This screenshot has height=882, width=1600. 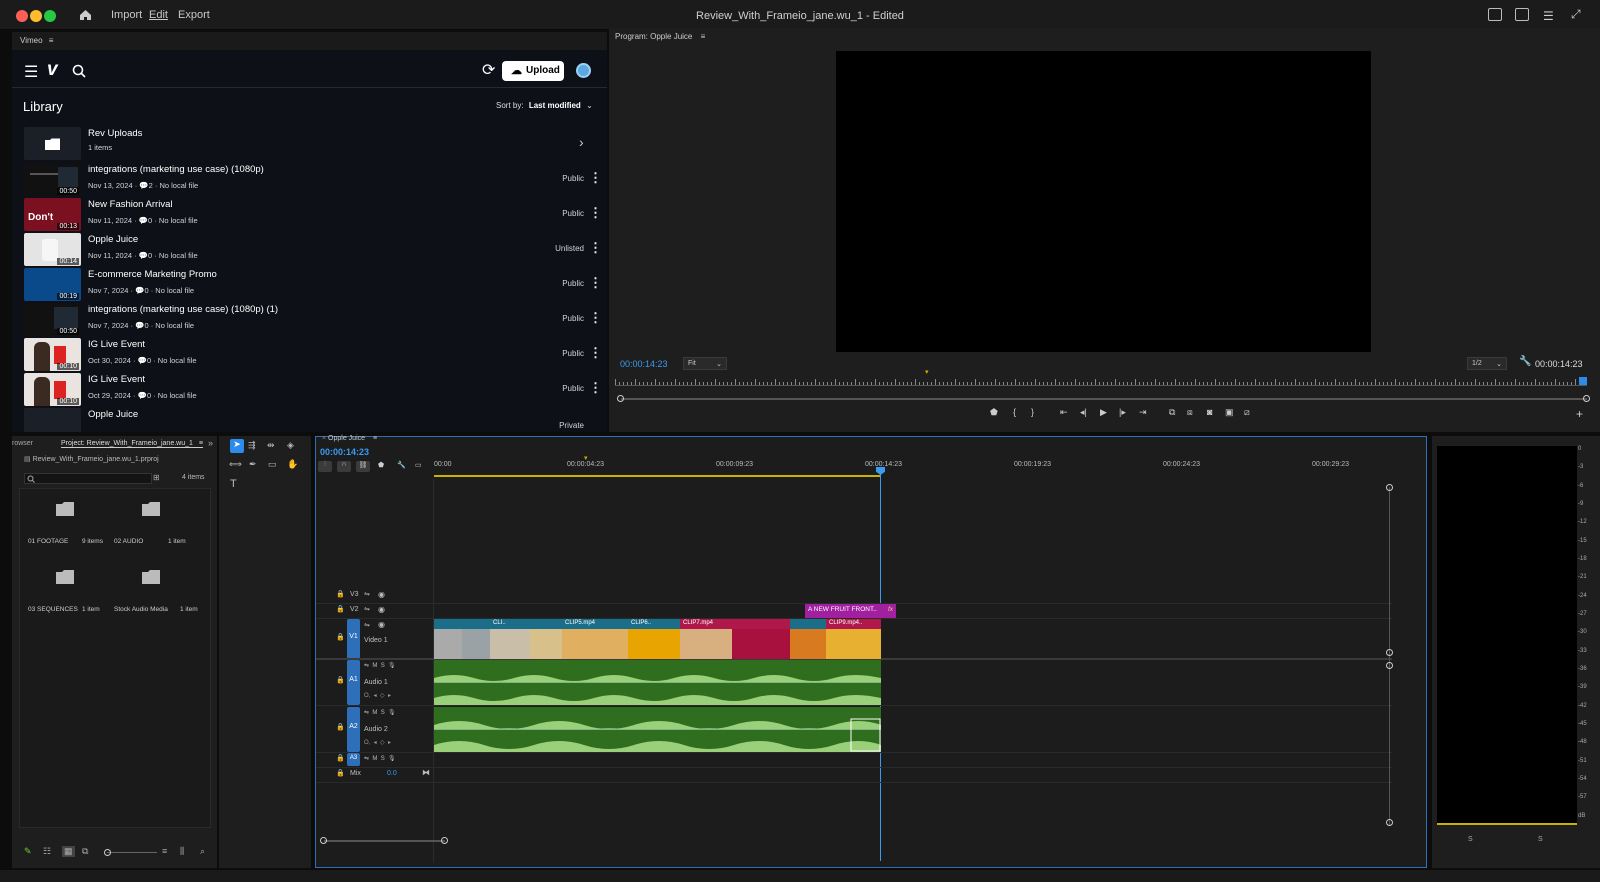 What do you see at coordinates (1522, 14) in the screenshot?
I see `share-icon` at bounding box center [1522, 14].